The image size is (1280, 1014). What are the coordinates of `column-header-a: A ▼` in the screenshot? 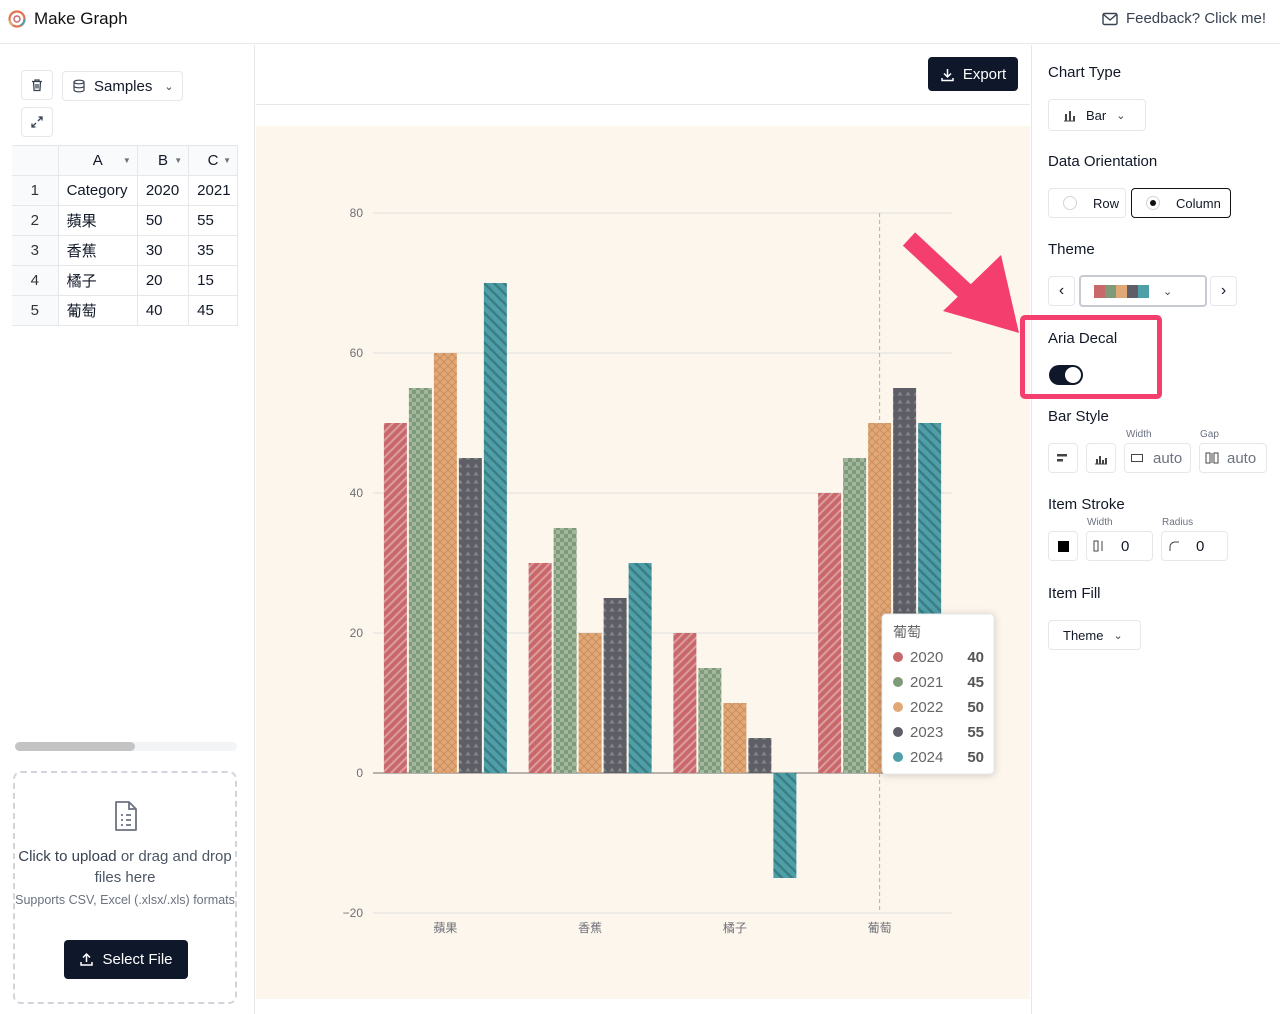 It's located at (98, 160).